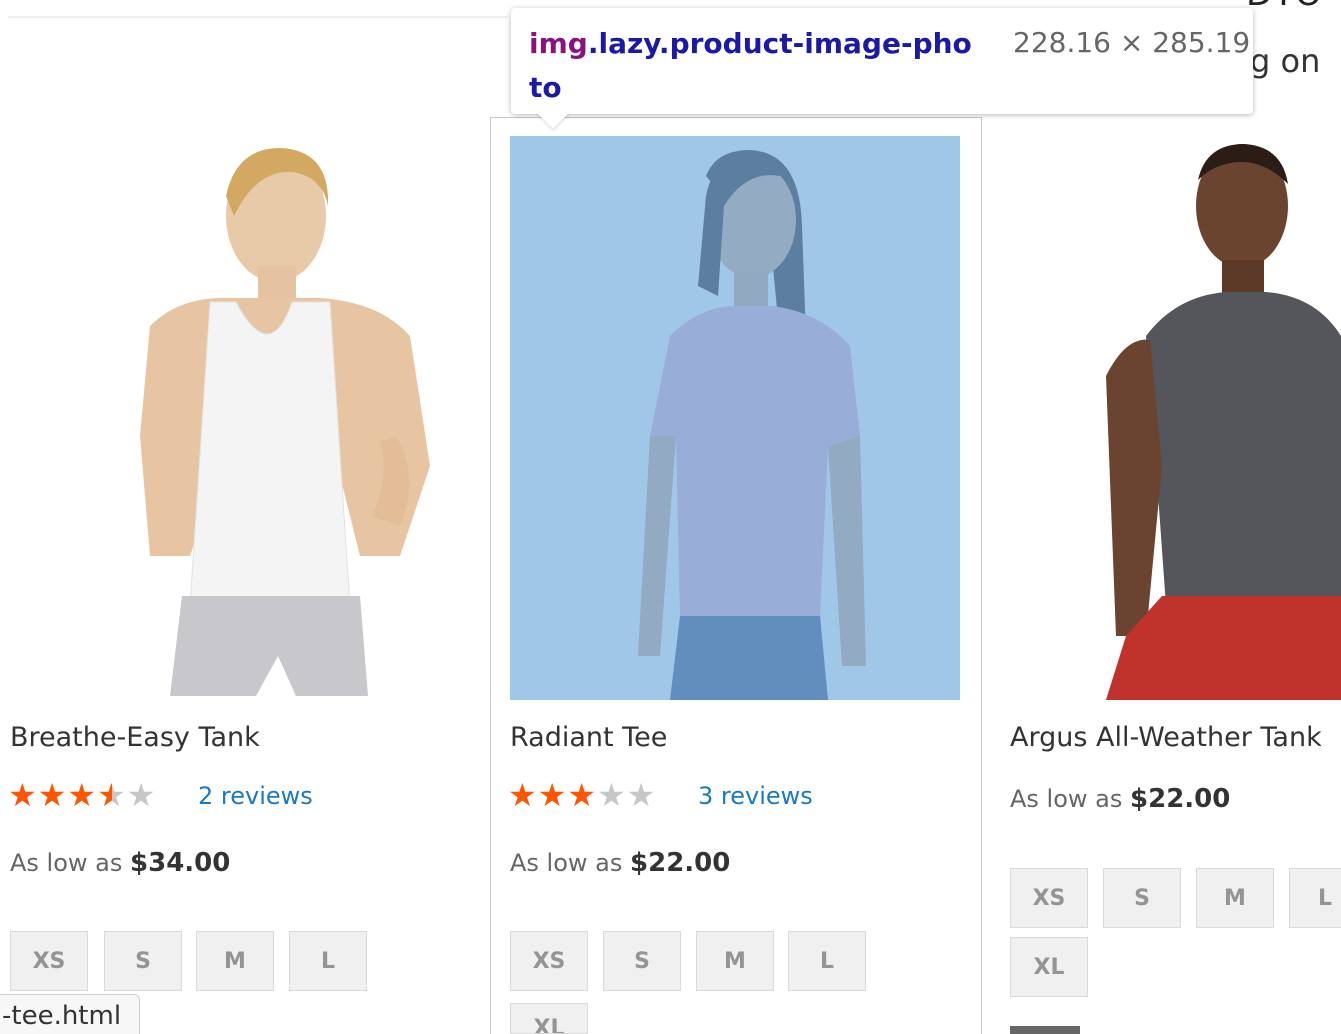 The height and width of the screenshot is (1034, 1341). I want to click on price-value: $34.00, so click(180, 863).